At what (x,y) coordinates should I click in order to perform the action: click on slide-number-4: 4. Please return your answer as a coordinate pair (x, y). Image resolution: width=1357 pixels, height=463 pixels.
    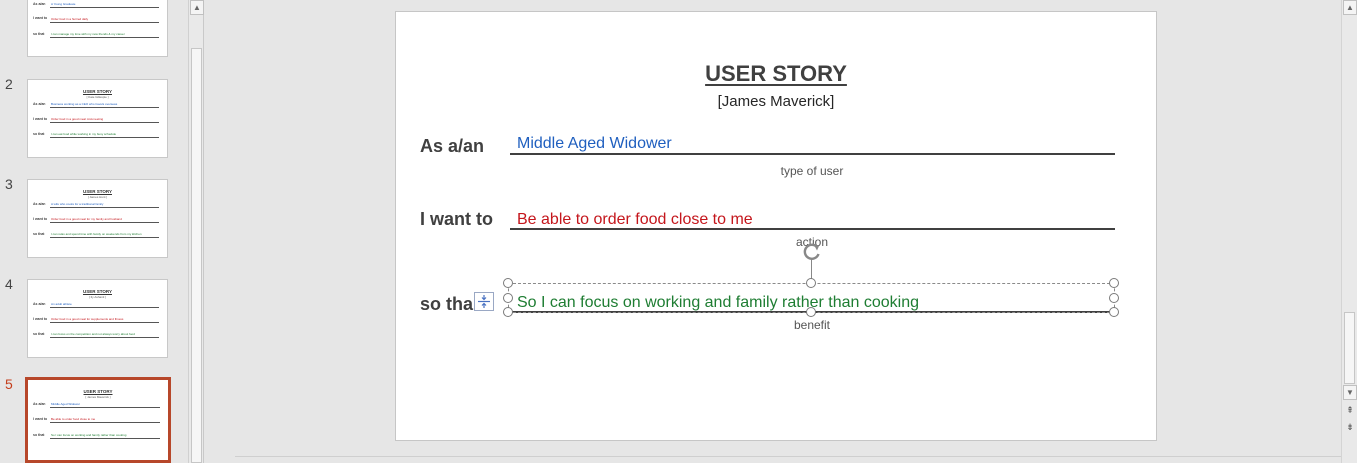
    Looking at the image, I should click on (9, 284).